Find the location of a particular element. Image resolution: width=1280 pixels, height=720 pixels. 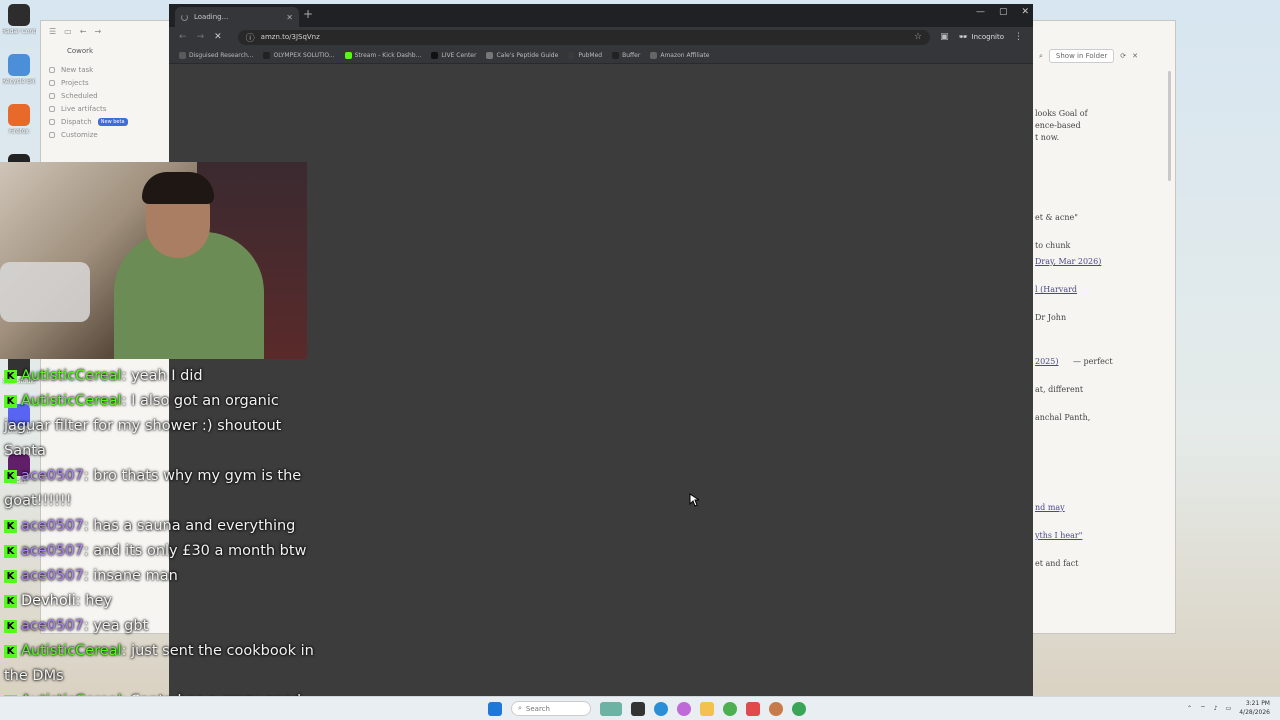

chat-message: Kace0507: yea gbt is located at coordinates (164, 626).